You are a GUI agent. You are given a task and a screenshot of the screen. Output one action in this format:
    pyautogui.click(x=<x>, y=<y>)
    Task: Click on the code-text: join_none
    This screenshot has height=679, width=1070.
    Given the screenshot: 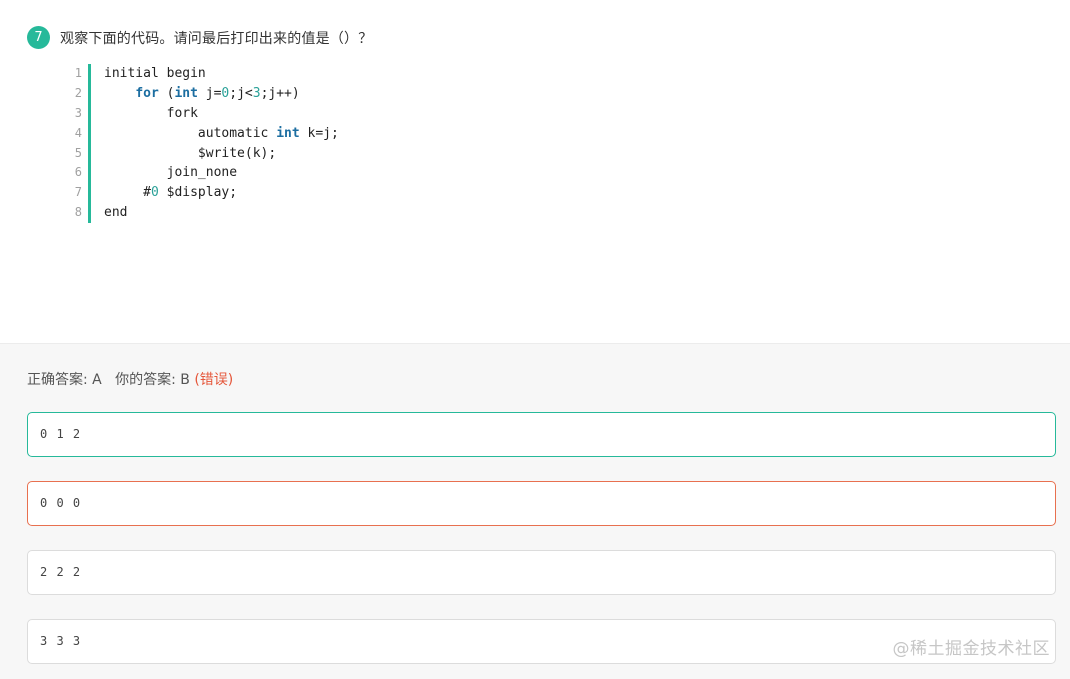 What is the action you would take?
    pyautogui.click(x=164, y=173)
    